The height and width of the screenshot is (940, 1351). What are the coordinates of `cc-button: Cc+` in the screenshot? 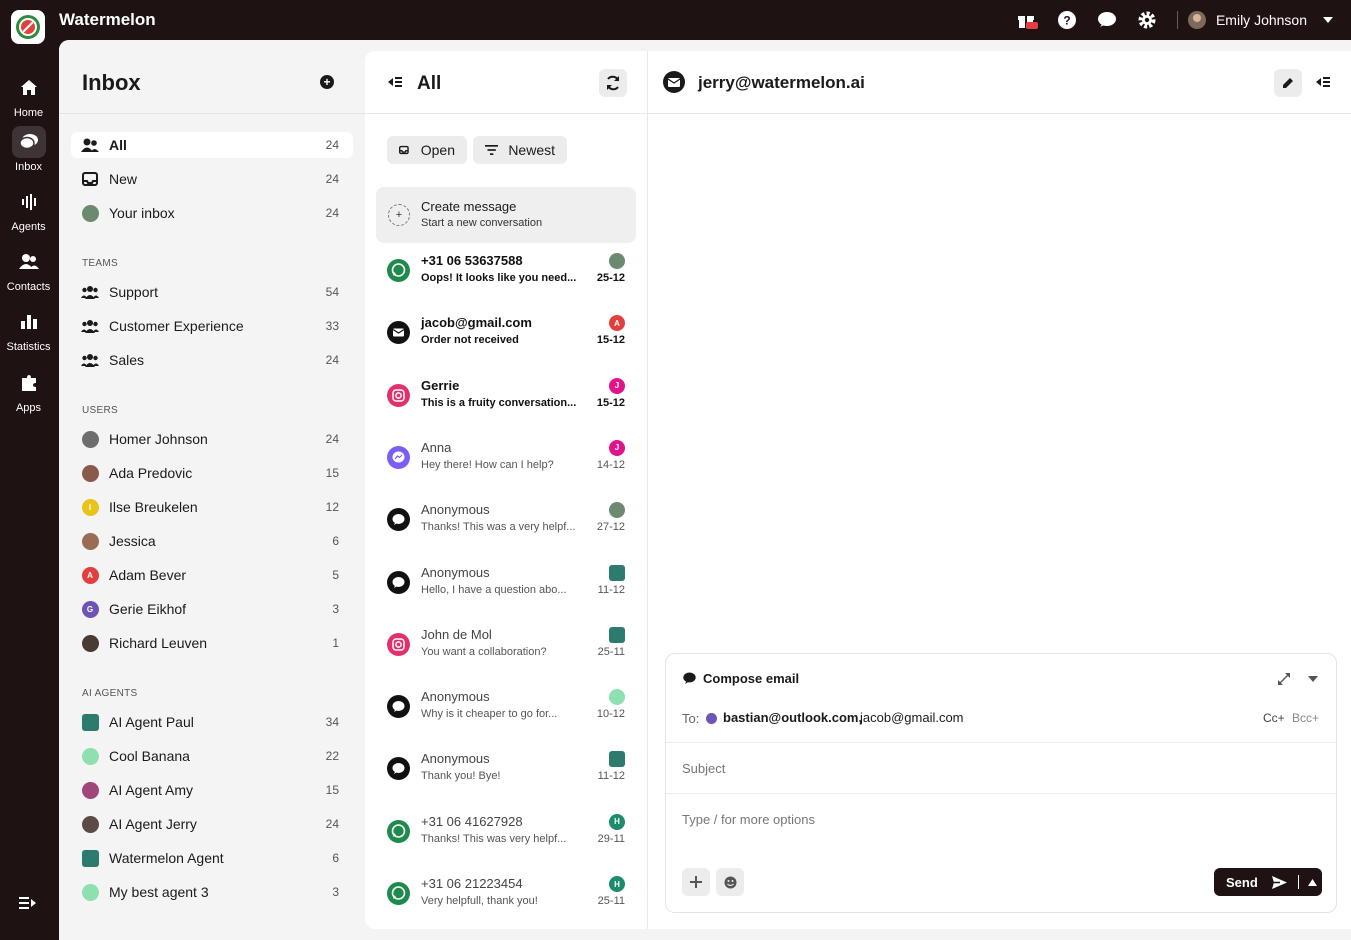 It's located at (1274, 718).